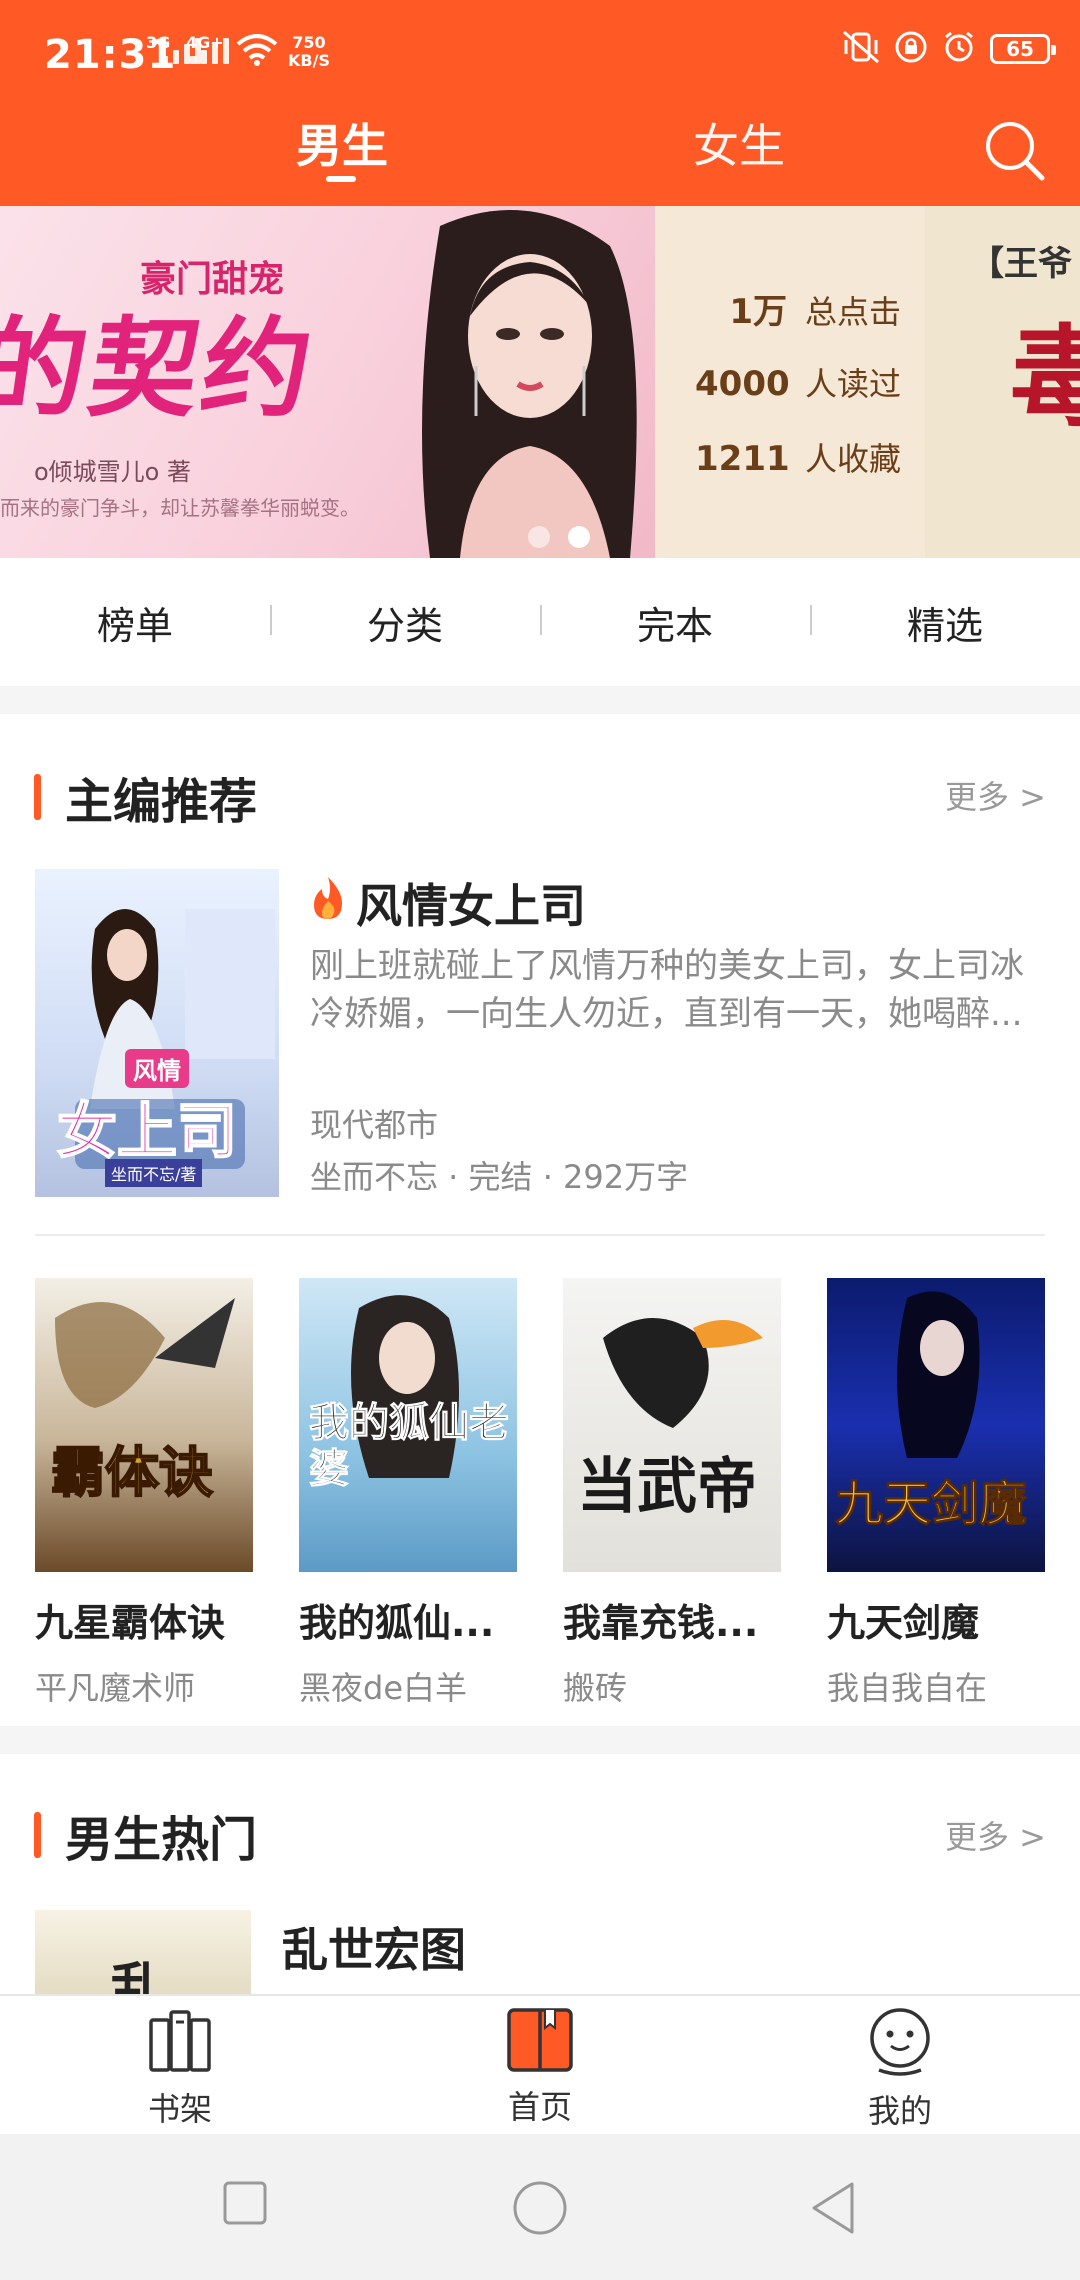 Image resolution: width=1080 pixels, height=2280 pixels. Describe the element at coordinates (405, 622) in the screenshot. I see `quick-nav-category: 分类` at that location.